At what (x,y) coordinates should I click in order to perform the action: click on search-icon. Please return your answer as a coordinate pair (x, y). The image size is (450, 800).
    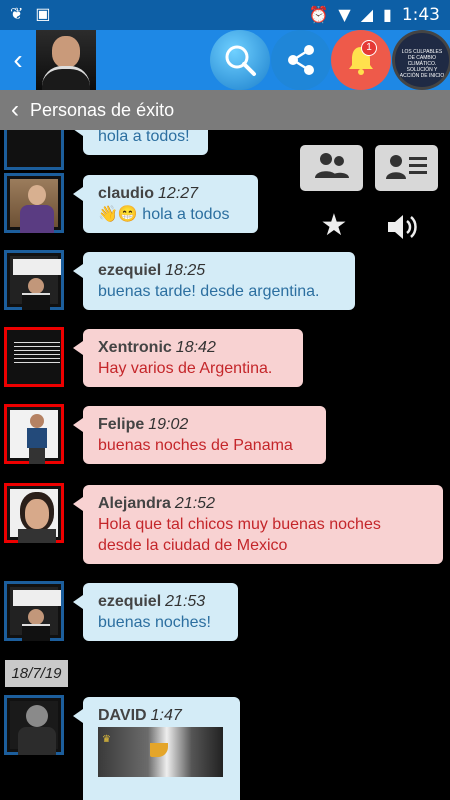
    Looking at the image, I should click on (240, 60).